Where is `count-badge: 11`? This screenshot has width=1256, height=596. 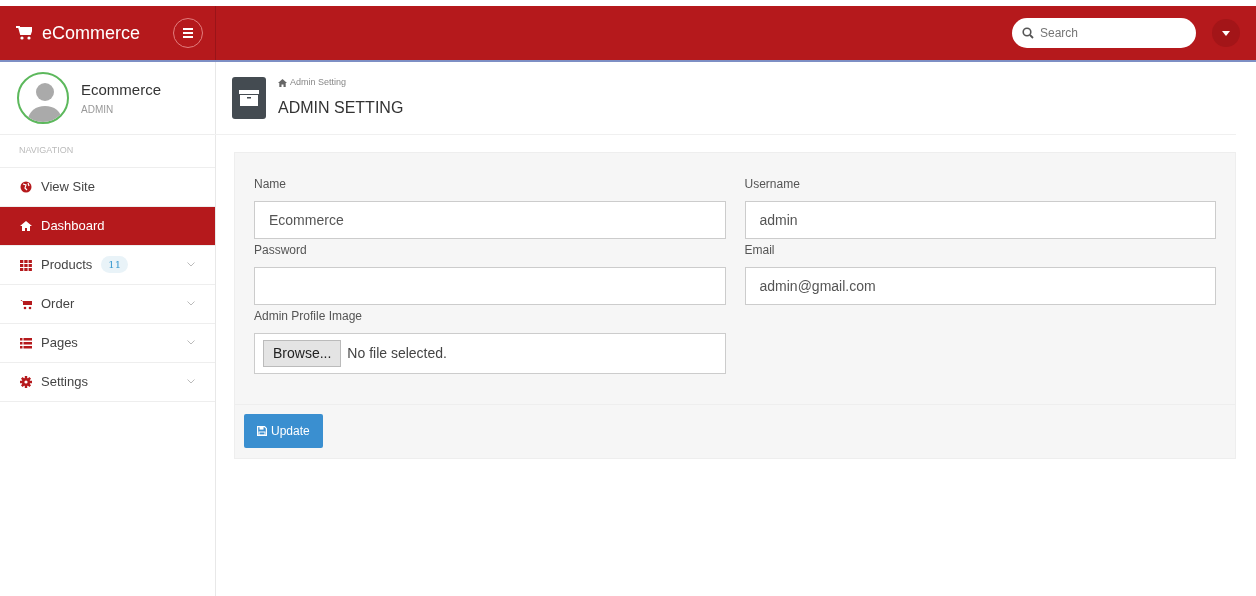
count-badge: 11 is located at coordinates (115, 264).